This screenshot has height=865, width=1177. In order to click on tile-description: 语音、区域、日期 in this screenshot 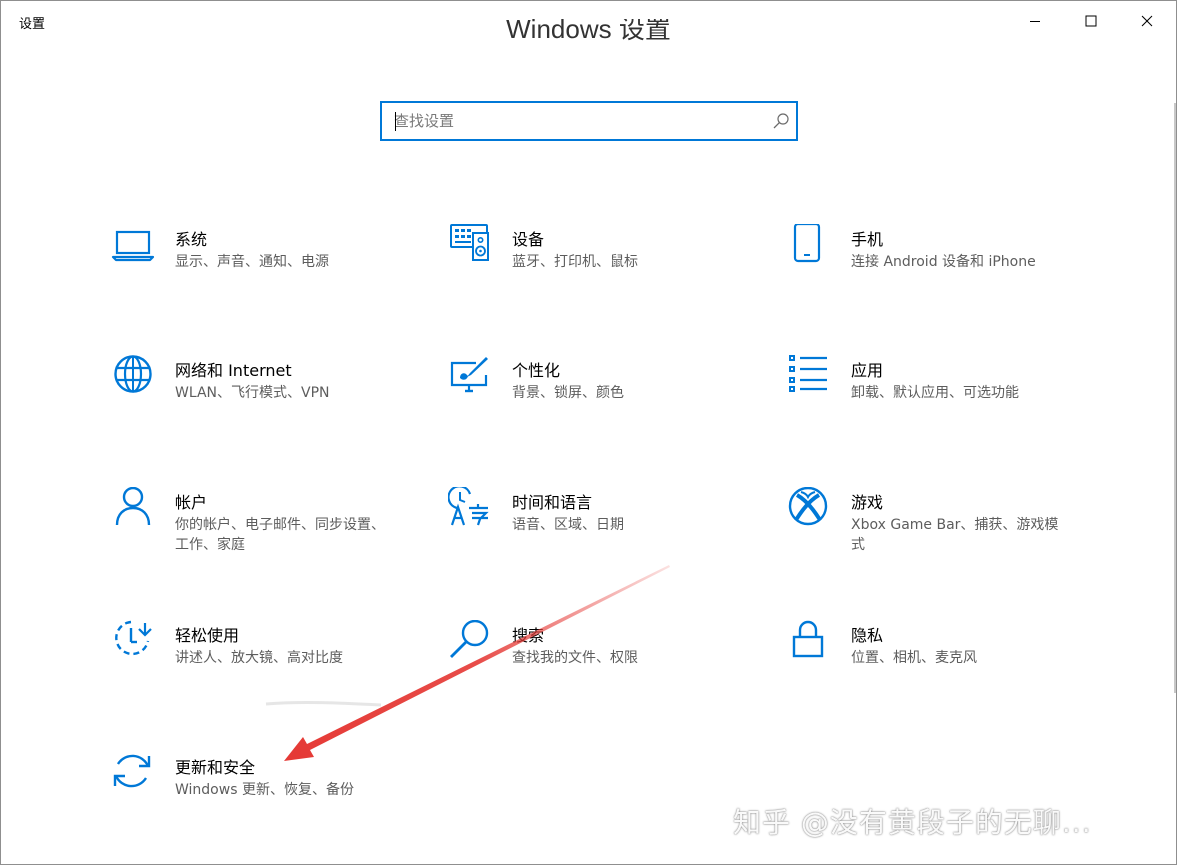, I will do `click(568, 525)`.